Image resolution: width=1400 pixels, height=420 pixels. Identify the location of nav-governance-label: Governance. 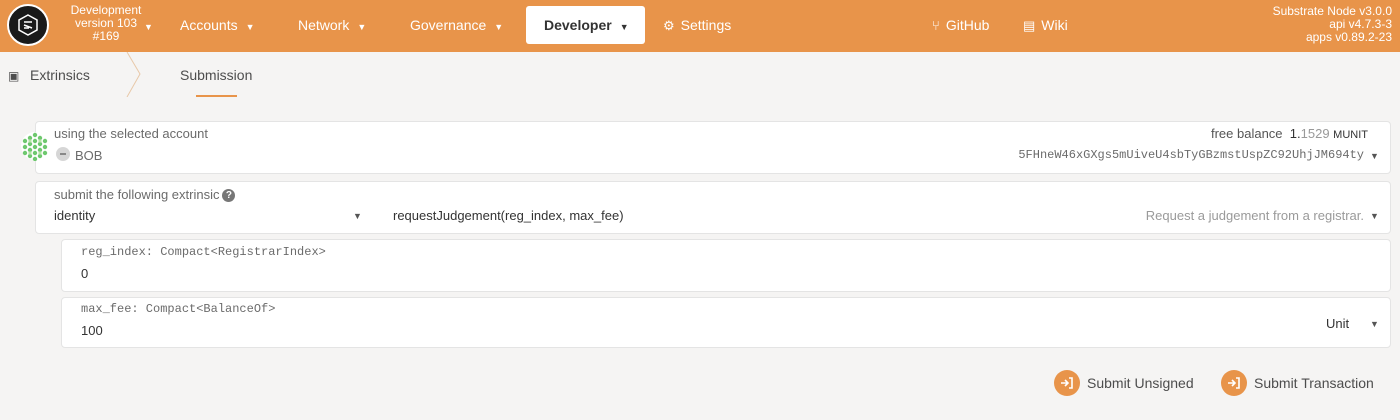
(448, 25).